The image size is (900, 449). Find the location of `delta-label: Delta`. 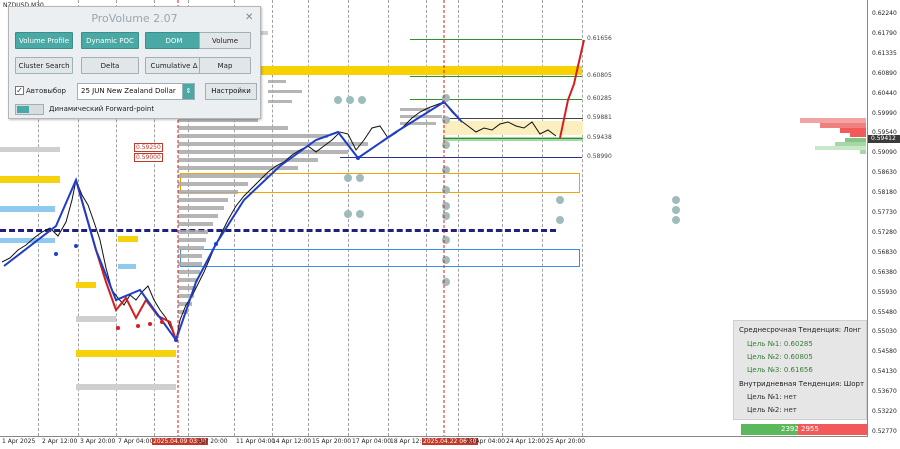

delta-label: Delta is located at coordinates (110, 66).